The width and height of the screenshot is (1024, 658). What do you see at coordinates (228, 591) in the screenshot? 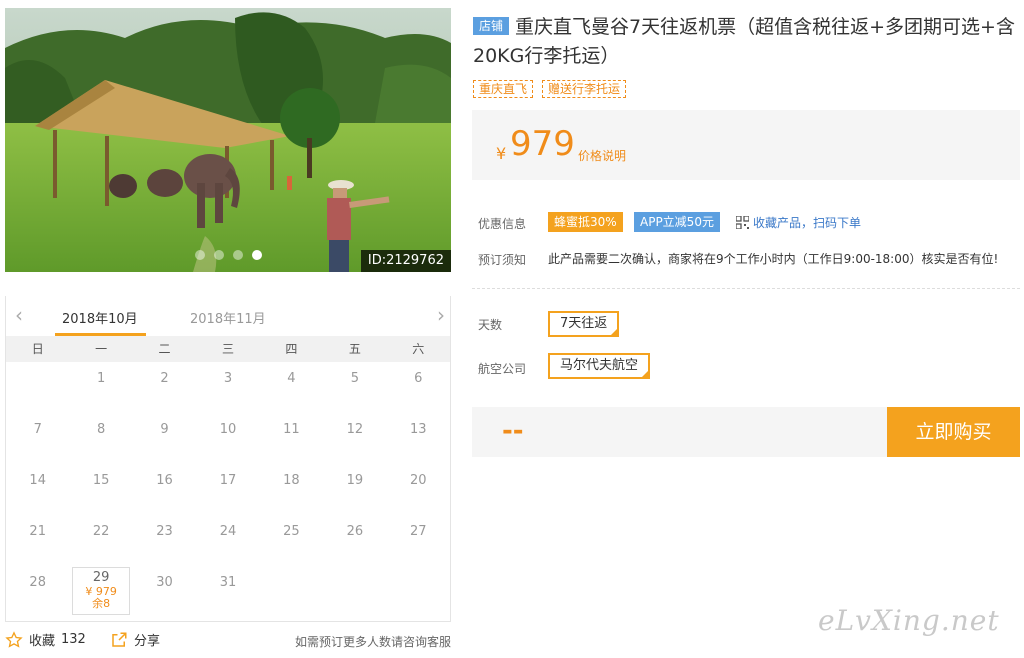
I see `calendar-day: 31` at bounding box center [228, 591].